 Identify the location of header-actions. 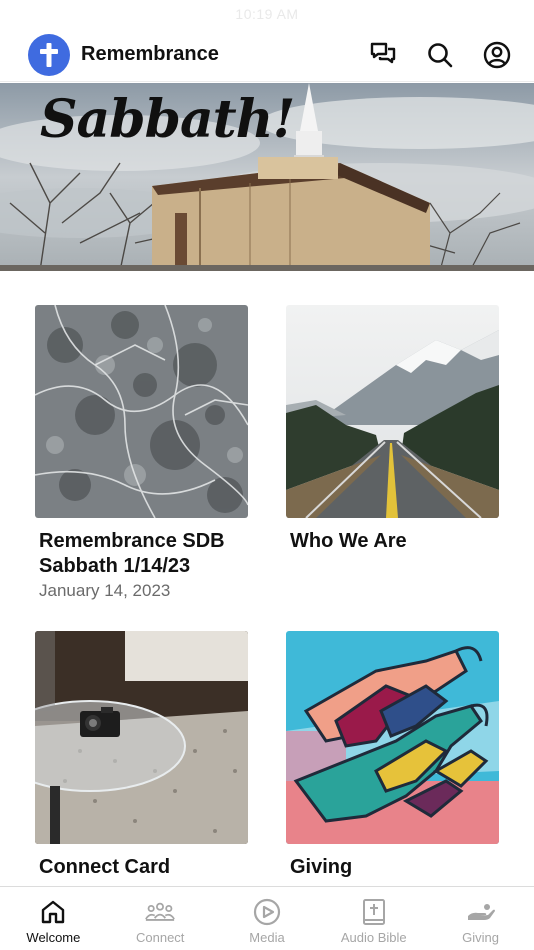
(440, 55).